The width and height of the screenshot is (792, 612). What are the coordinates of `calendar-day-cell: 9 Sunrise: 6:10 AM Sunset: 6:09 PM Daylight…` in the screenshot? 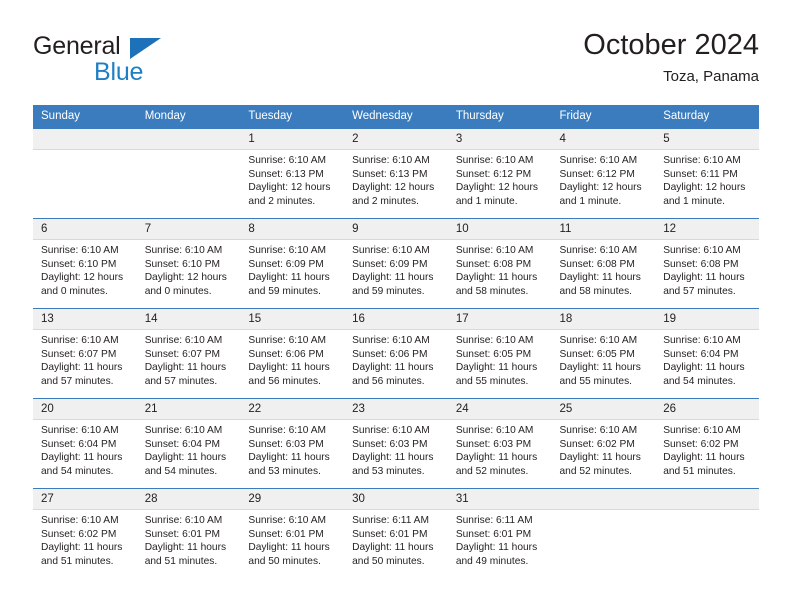 It's located at (396, 263).